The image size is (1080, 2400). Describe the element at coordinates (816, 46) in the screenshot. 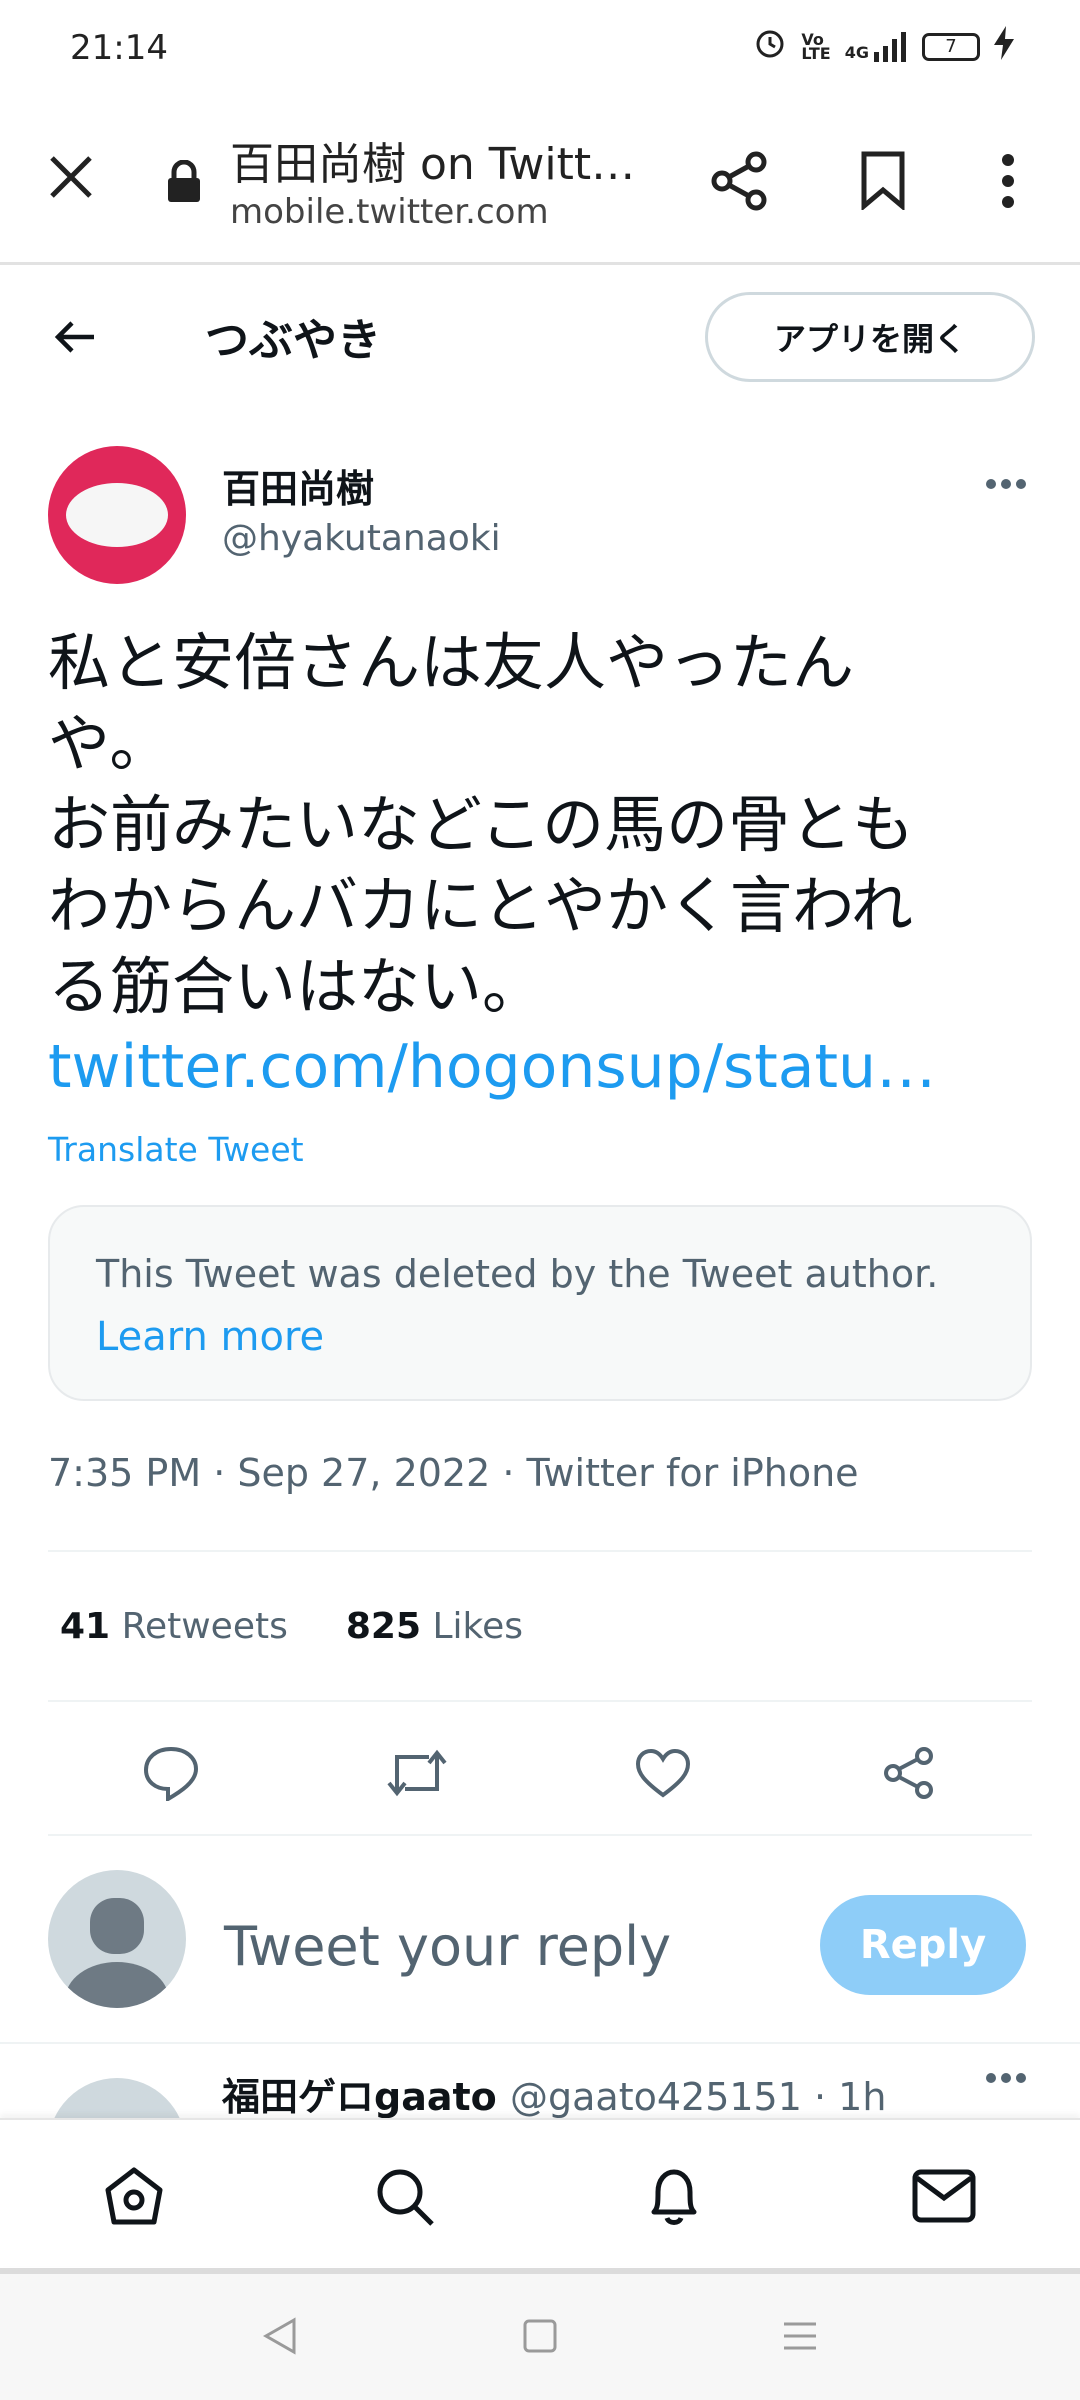

I see `volte-icon: Vo LTE` at that location.